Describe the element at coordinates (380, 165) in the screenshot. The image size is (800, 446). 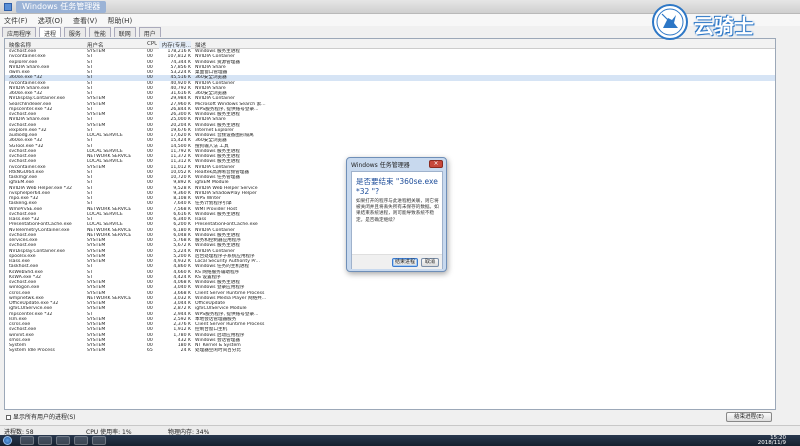
I see `dialog-title: Windows 任务管理器` at that location.